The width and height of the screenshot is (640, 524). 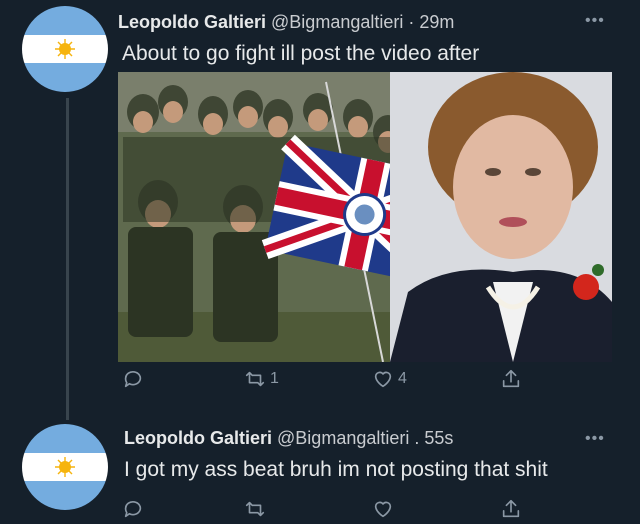 I want to click on timestamp: 29m, so click(x=436, y=22).